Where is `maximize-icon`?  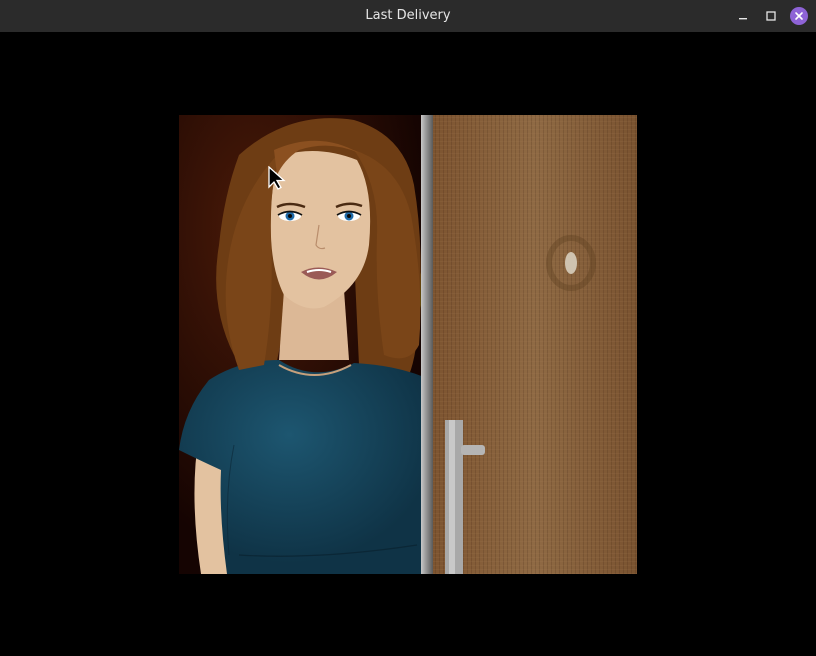 maximize-icon is located at coordinates (771, 16).